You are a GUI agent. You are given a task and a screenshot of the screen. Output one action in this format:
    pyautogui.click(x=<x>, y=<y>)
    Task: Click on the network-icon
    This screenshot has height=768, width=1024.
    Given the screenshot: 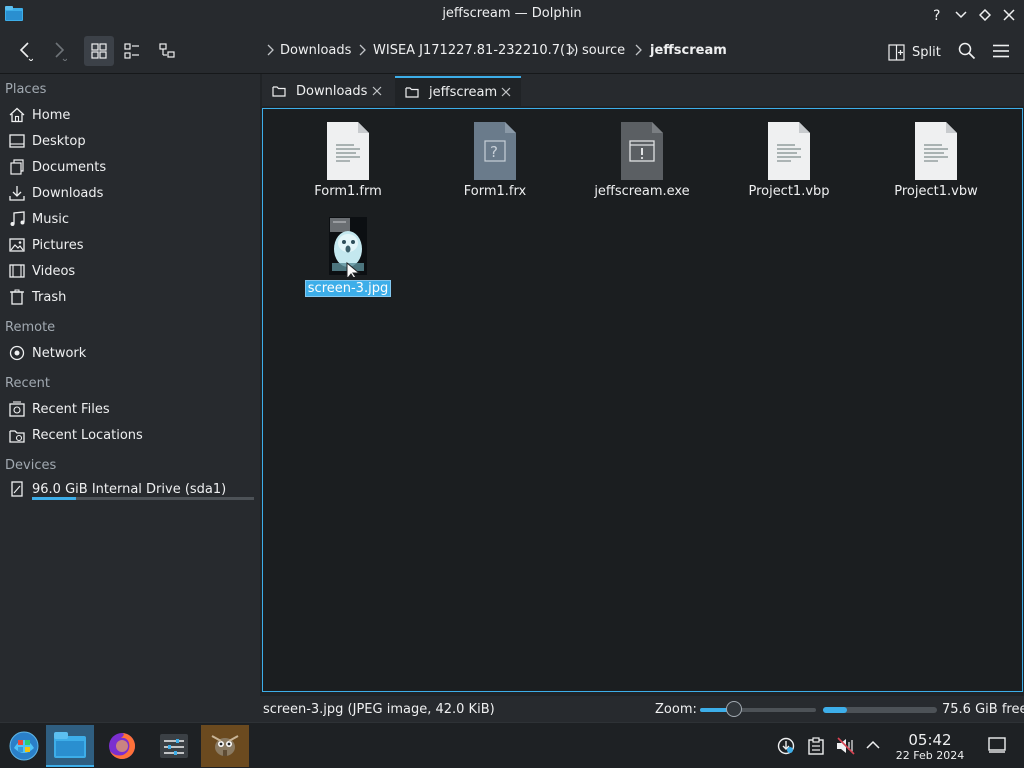 What is the action you would take?
    pyautogui.click(x=17, y=353)
    